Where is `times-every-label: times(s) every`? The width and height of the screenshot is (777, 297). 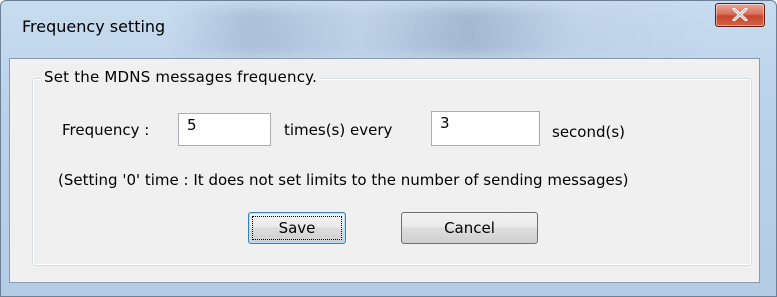 times-every-label: times(s) every is located at coordinates (338, 130).